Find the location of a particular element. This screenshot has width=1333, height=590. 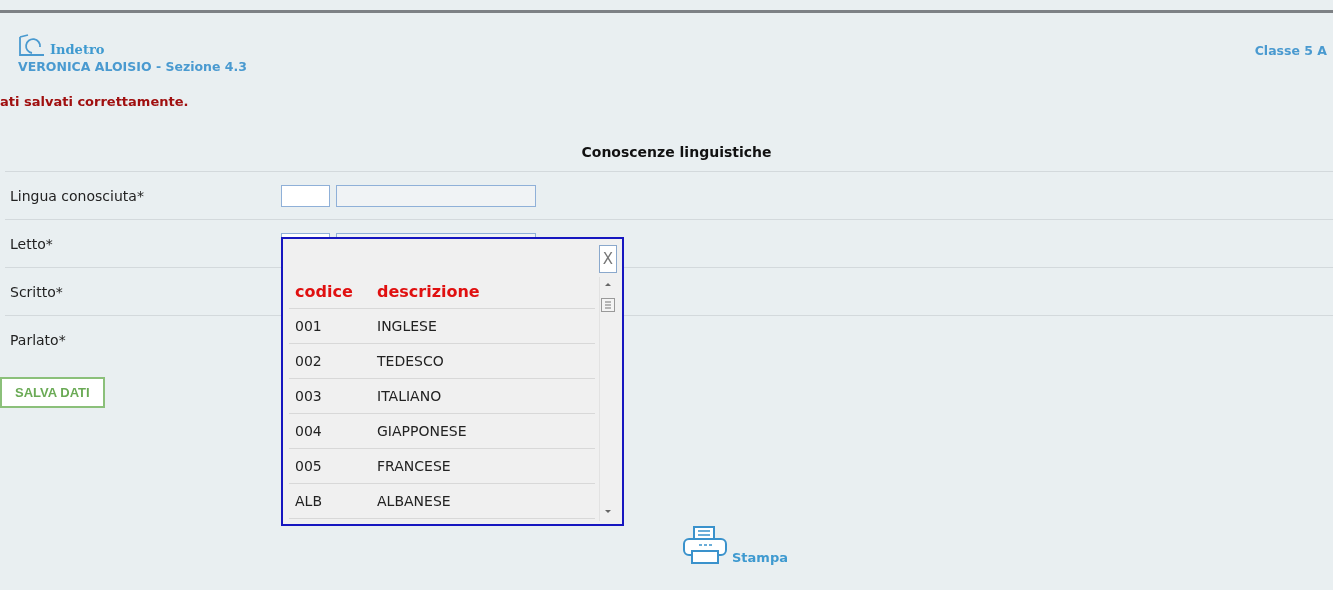

list-item: 005 FRANCESE is located at coordinates (442, 466).